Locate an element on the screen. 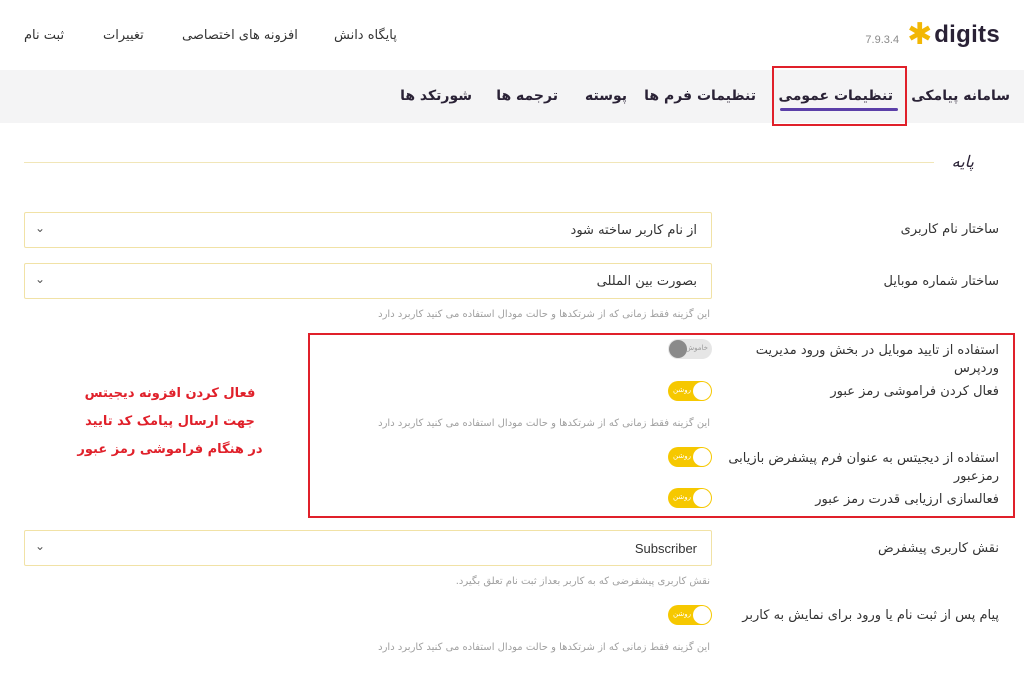 This screenshot has width=1024, height=673. version-label: 7.9.3.4 is located at coordinates (882, 40).